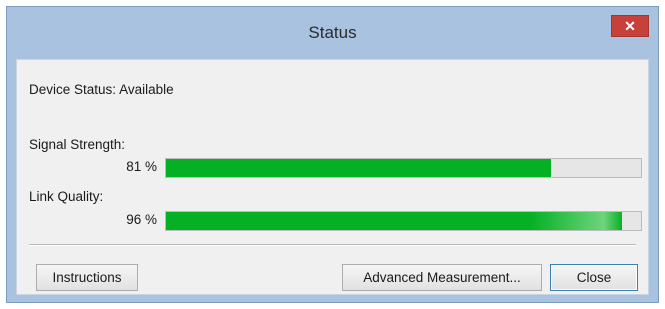 This screenshot has height=309, width=665. What do you see at coordinates (141, 219) in the screenshot?
I see `link-quality-percent: 96 %` at bounding box center [141, 219].